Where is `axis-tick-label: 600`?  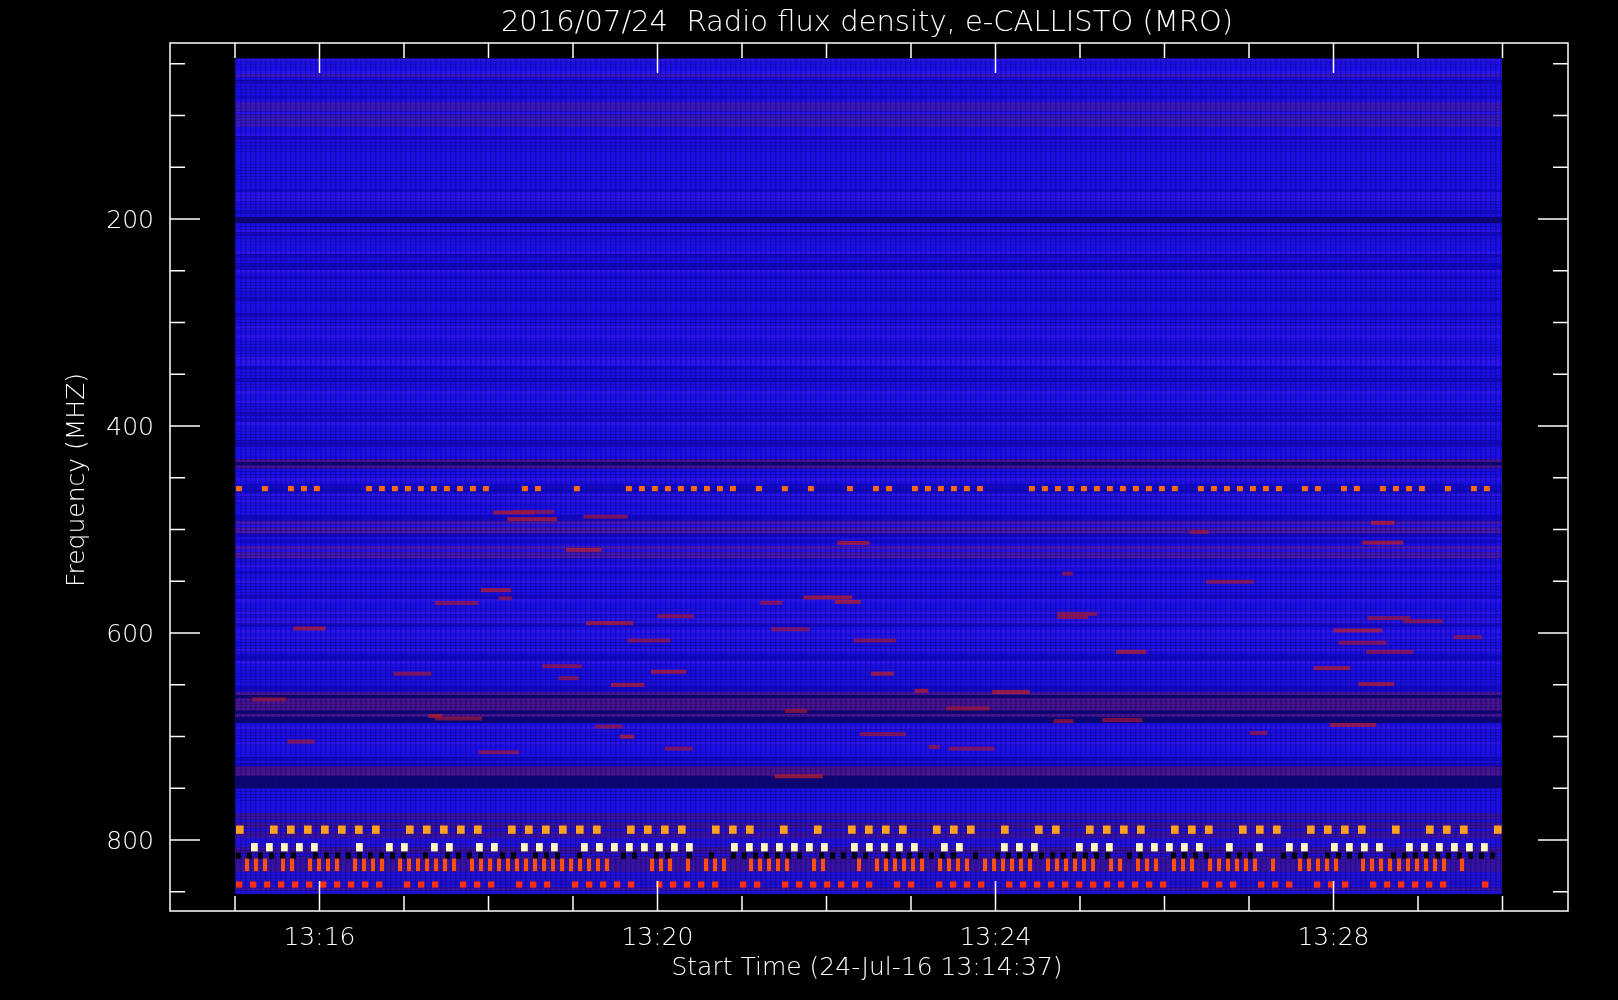
axis-tick-label: 600 is located at coordinates (130, 633).